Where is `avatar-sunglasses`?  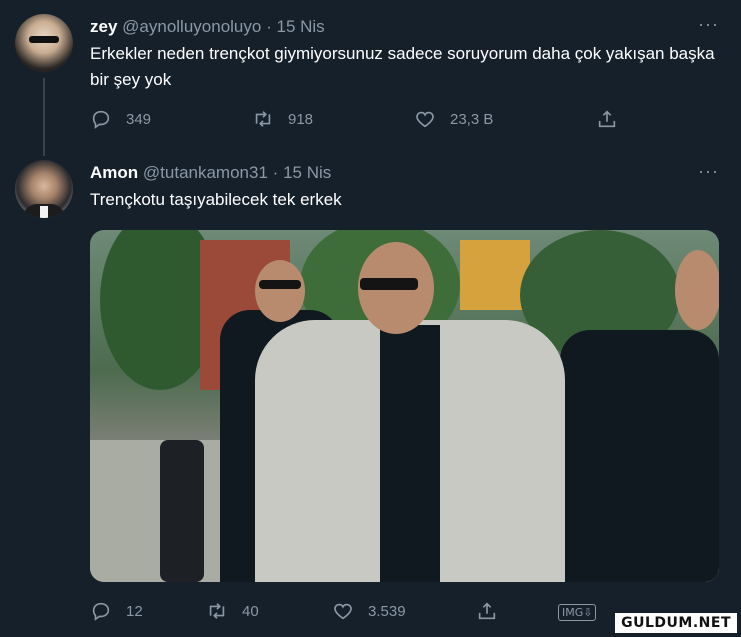 avatar-sunglasses is located at coordinates (44, 39).